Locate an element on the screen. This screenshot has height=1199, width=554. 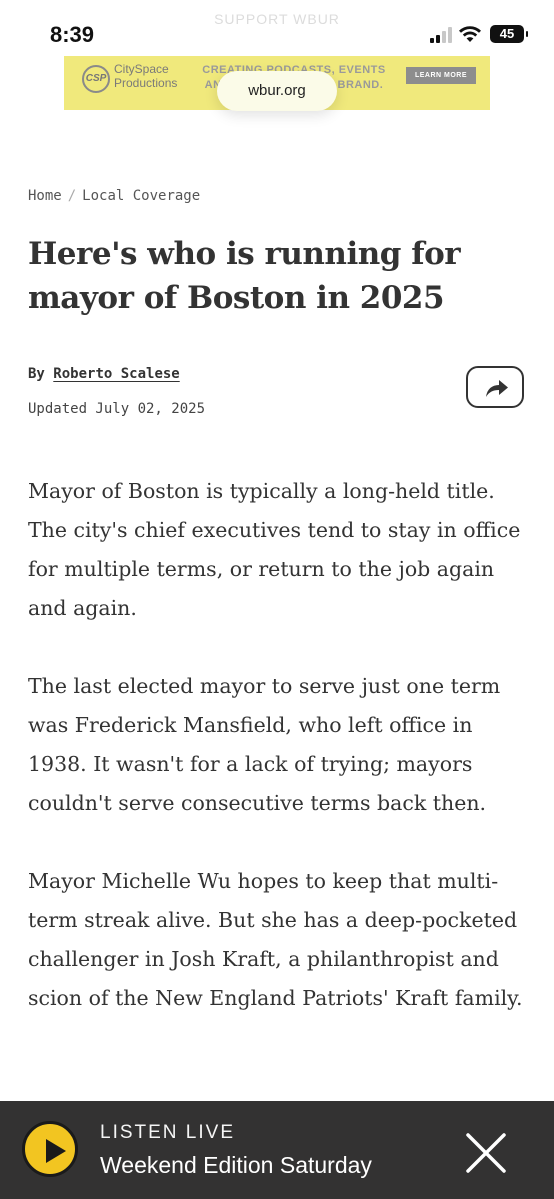
updated-date: Updated July 02, 2025 is located at coordinates (117, 409).